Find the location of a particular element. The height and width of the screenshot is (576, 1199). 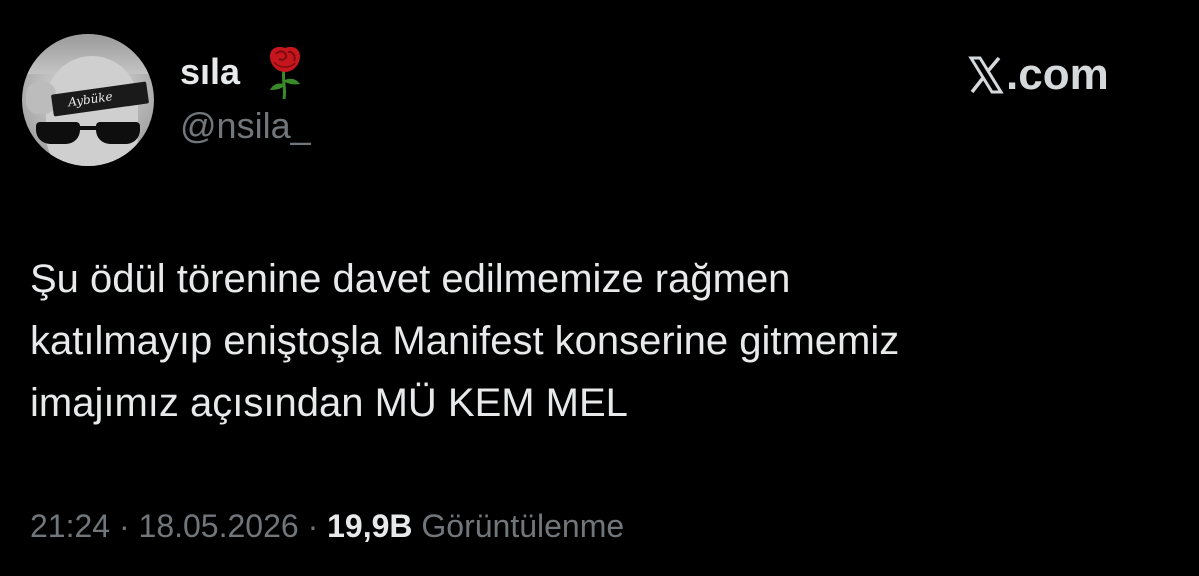

brand-watermark: .com is located at coordinates (1038, 75).